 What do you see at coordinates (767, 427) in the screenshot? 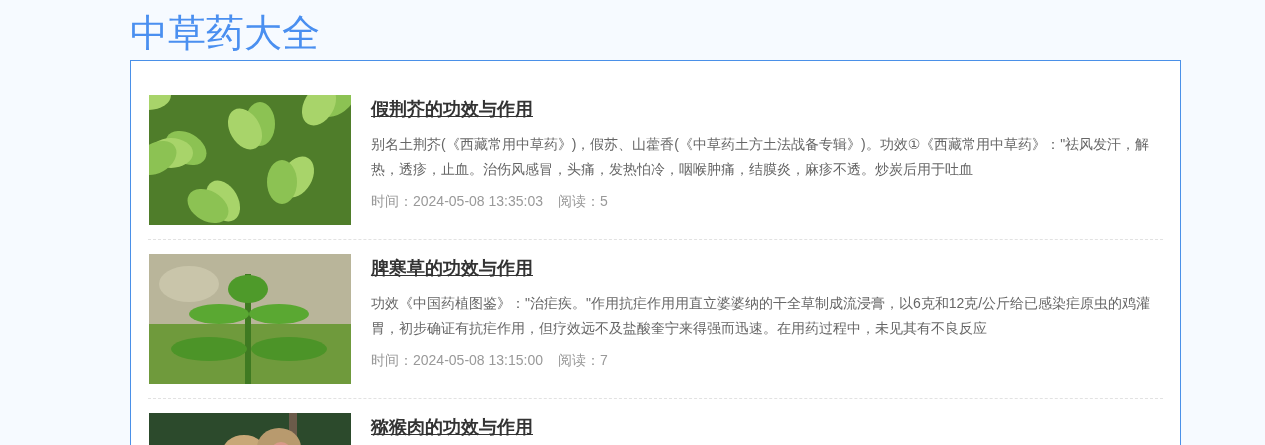
I see `article-title-link: 猕猴肉的功效与作用` at bounding box center [767, 427].